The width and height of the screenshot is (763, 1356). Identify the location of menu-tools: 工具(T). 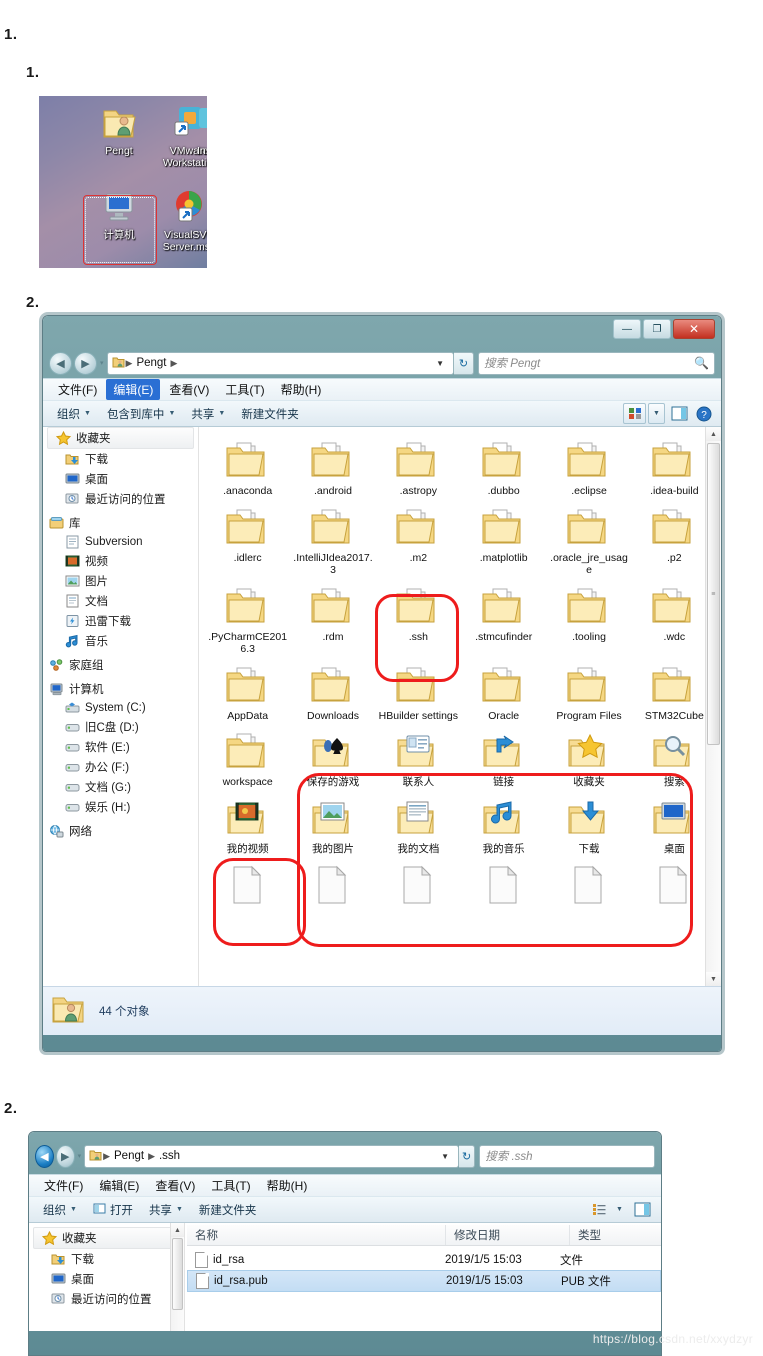
(244, 389).